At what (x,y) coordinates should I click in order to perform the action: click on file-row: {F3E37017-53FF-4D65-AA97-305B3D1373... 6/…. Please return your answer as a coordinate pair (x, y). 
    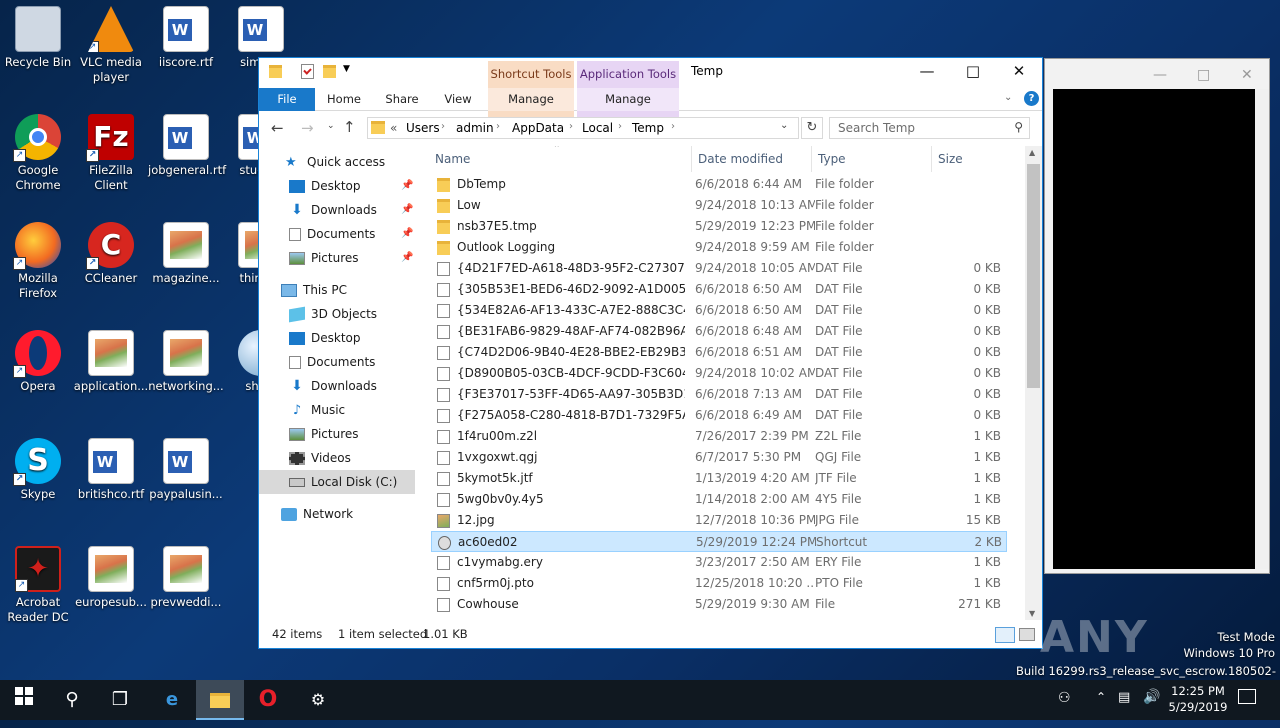
    Looking at the image, I should click on (719, 394).